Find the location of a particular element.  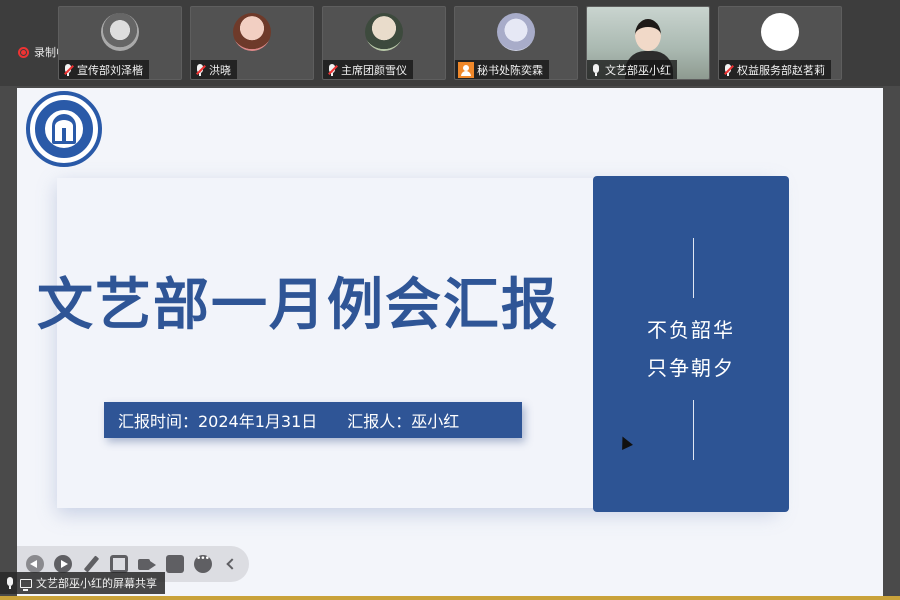

motto-panel: 不负韶华 只争朝夕 is located at coordinates (691, 344).